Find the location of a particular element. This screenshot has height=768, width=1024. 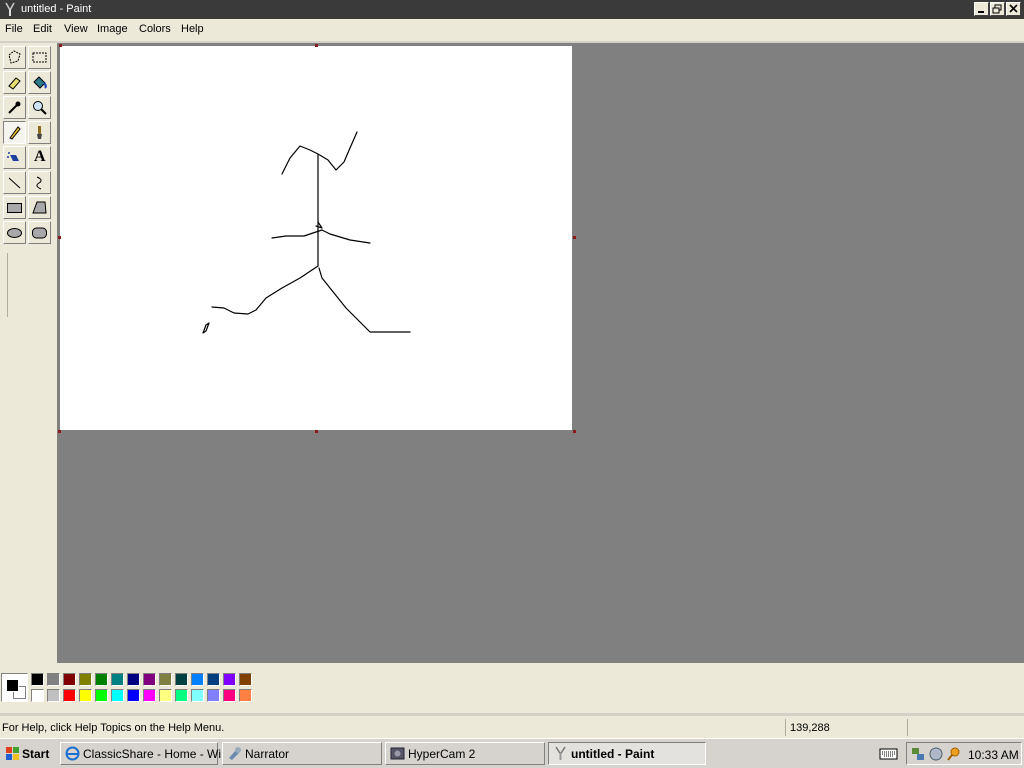

start-label: Start is located at coordinates (36, 754).